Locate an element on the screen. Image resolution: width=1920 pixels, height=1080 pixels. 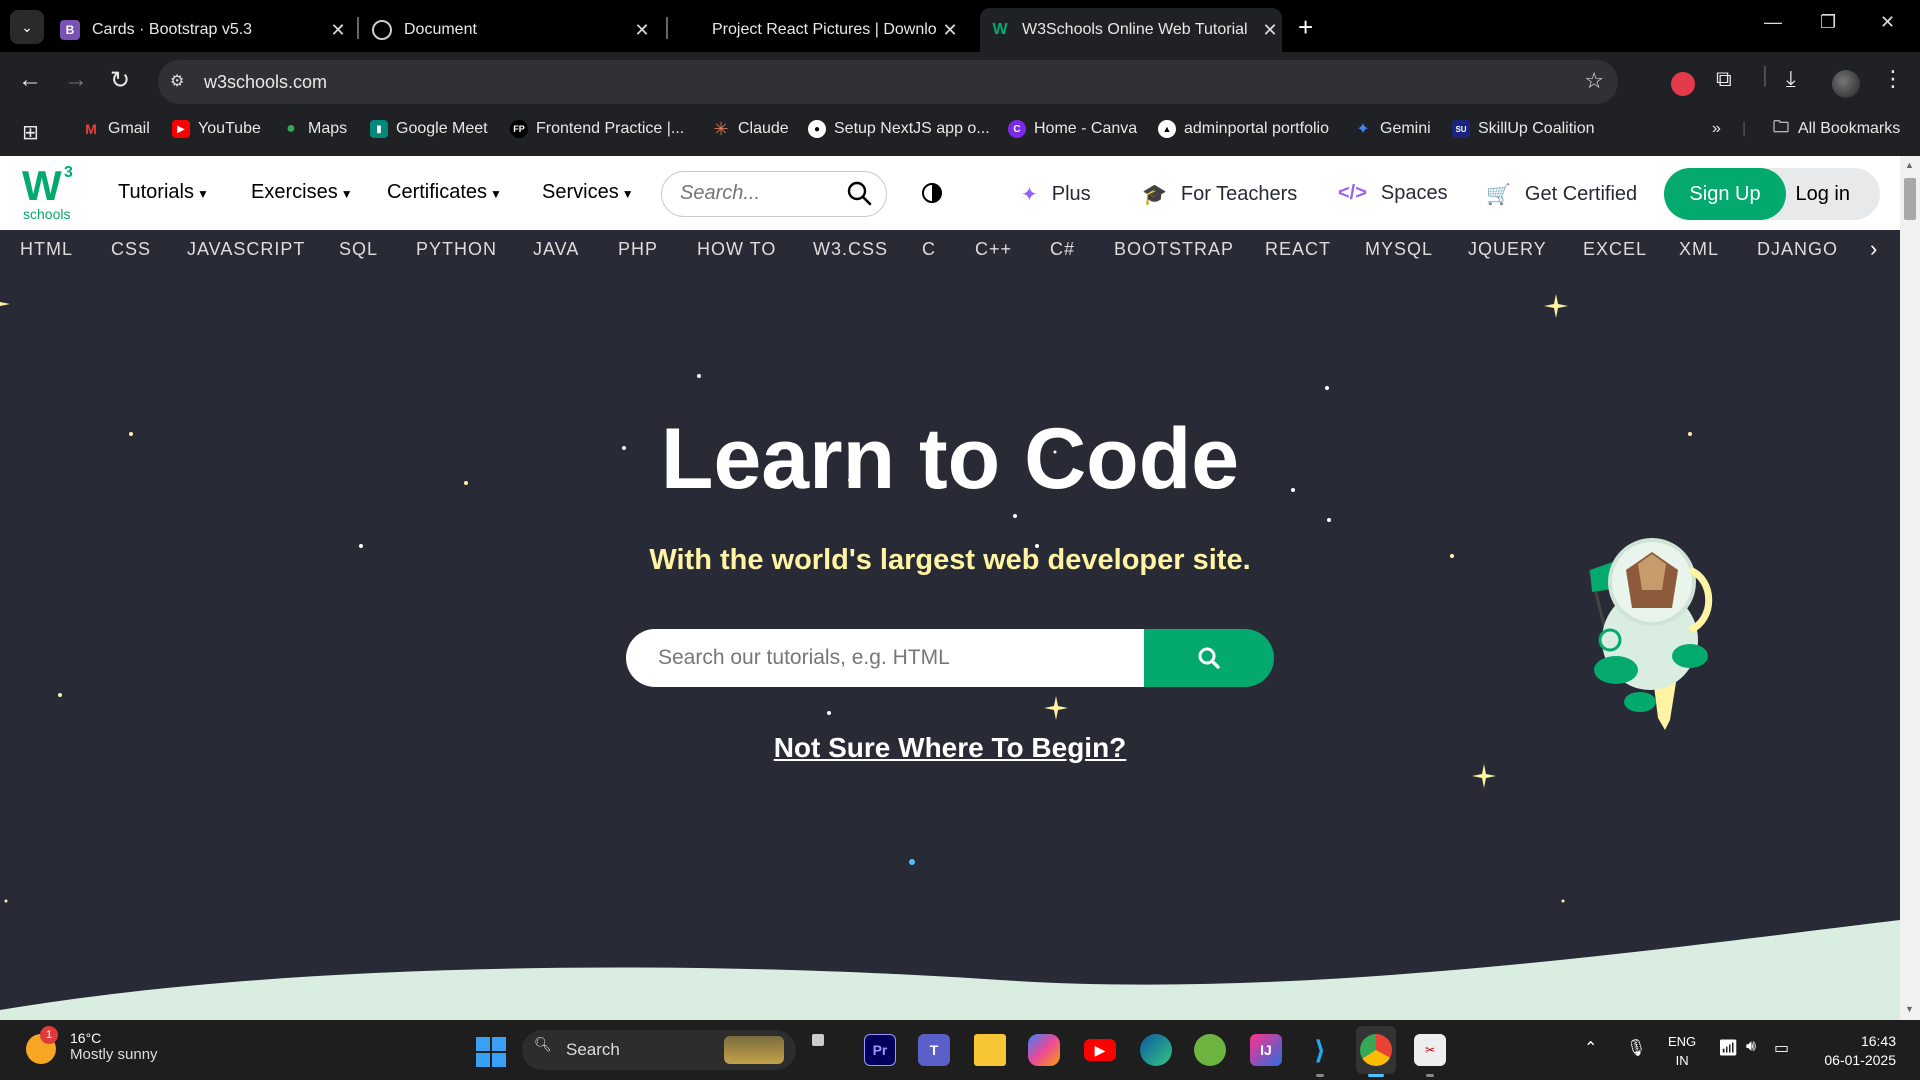
forward-arrow-icon: → is located at coordinates (76, 80).